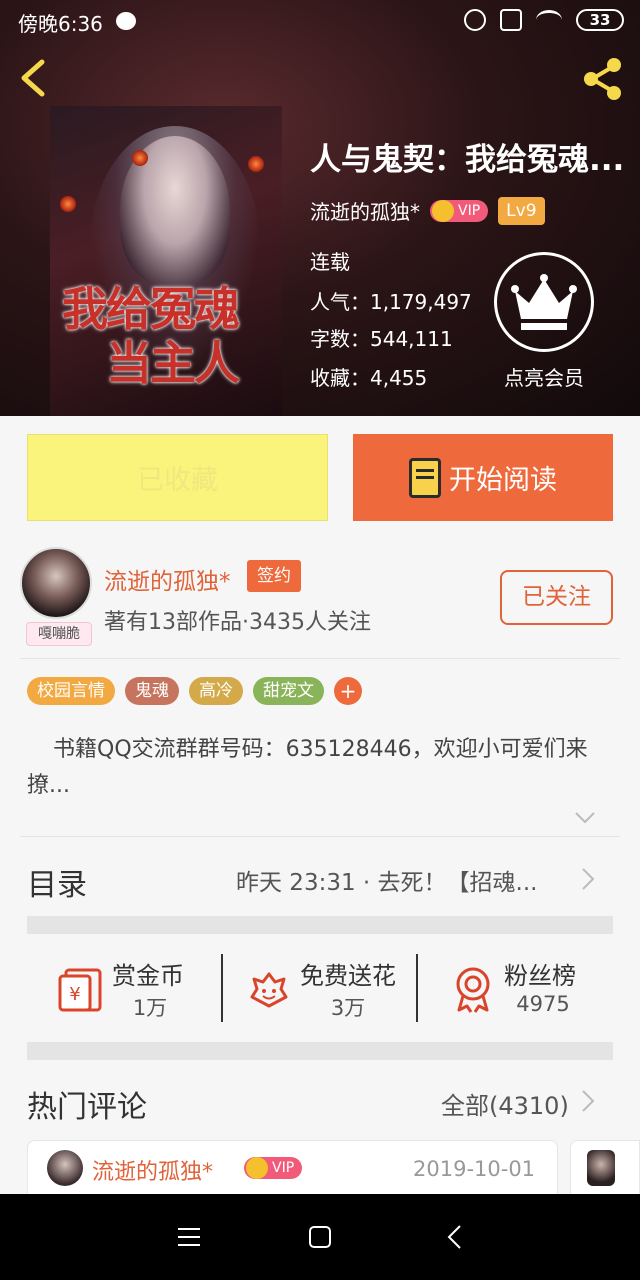 Image resolution: width=640 pixels, height=1280 pixels. I want to click on tag-list: 校园言情 鬼魂 高冷 甜宠文 +, so click(194, 691).